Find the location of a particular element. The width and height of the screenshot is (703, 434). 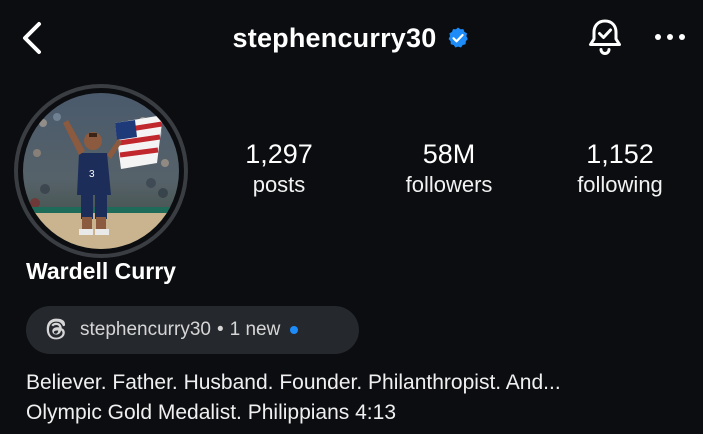

threads-badge-button: stephencurry30 • 1 new is located at coordinates (192, 330).